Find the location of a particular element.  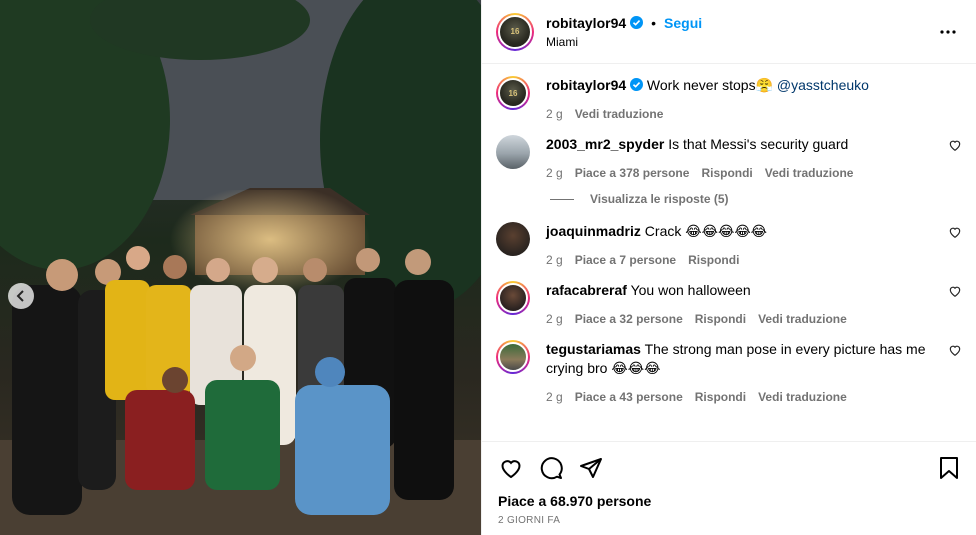

share-button is located at coordinates (591, 468).